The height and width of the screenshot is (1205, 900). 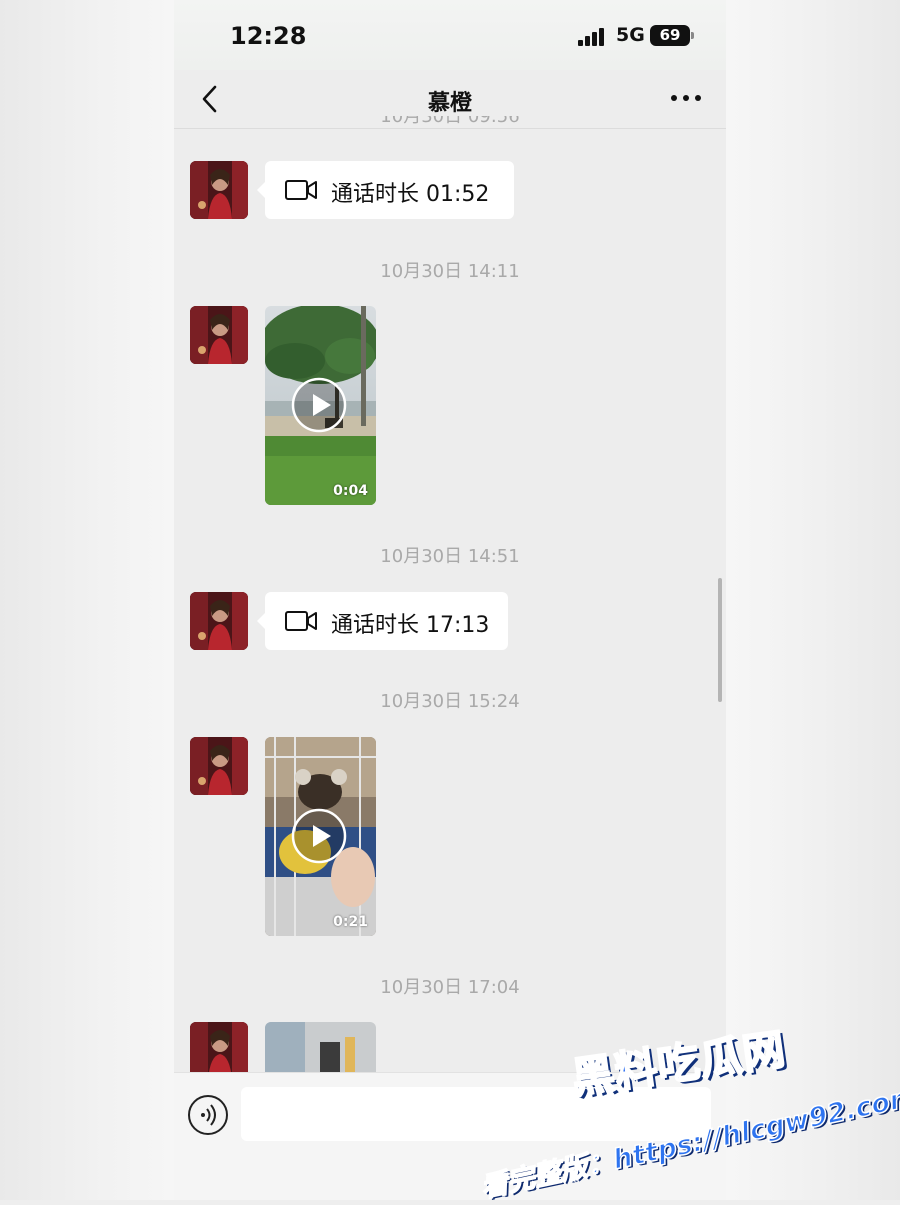 I want to click on battery-icon: 69, so click(x=672, y=35).